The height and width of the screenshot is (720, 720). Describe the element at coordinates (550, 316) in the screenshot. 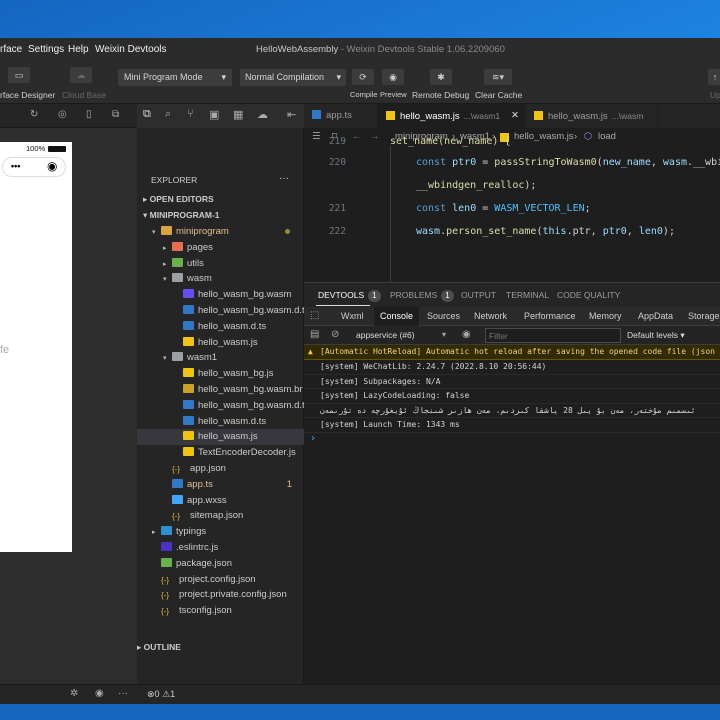

I see `tab-performance: Performance` at that location.